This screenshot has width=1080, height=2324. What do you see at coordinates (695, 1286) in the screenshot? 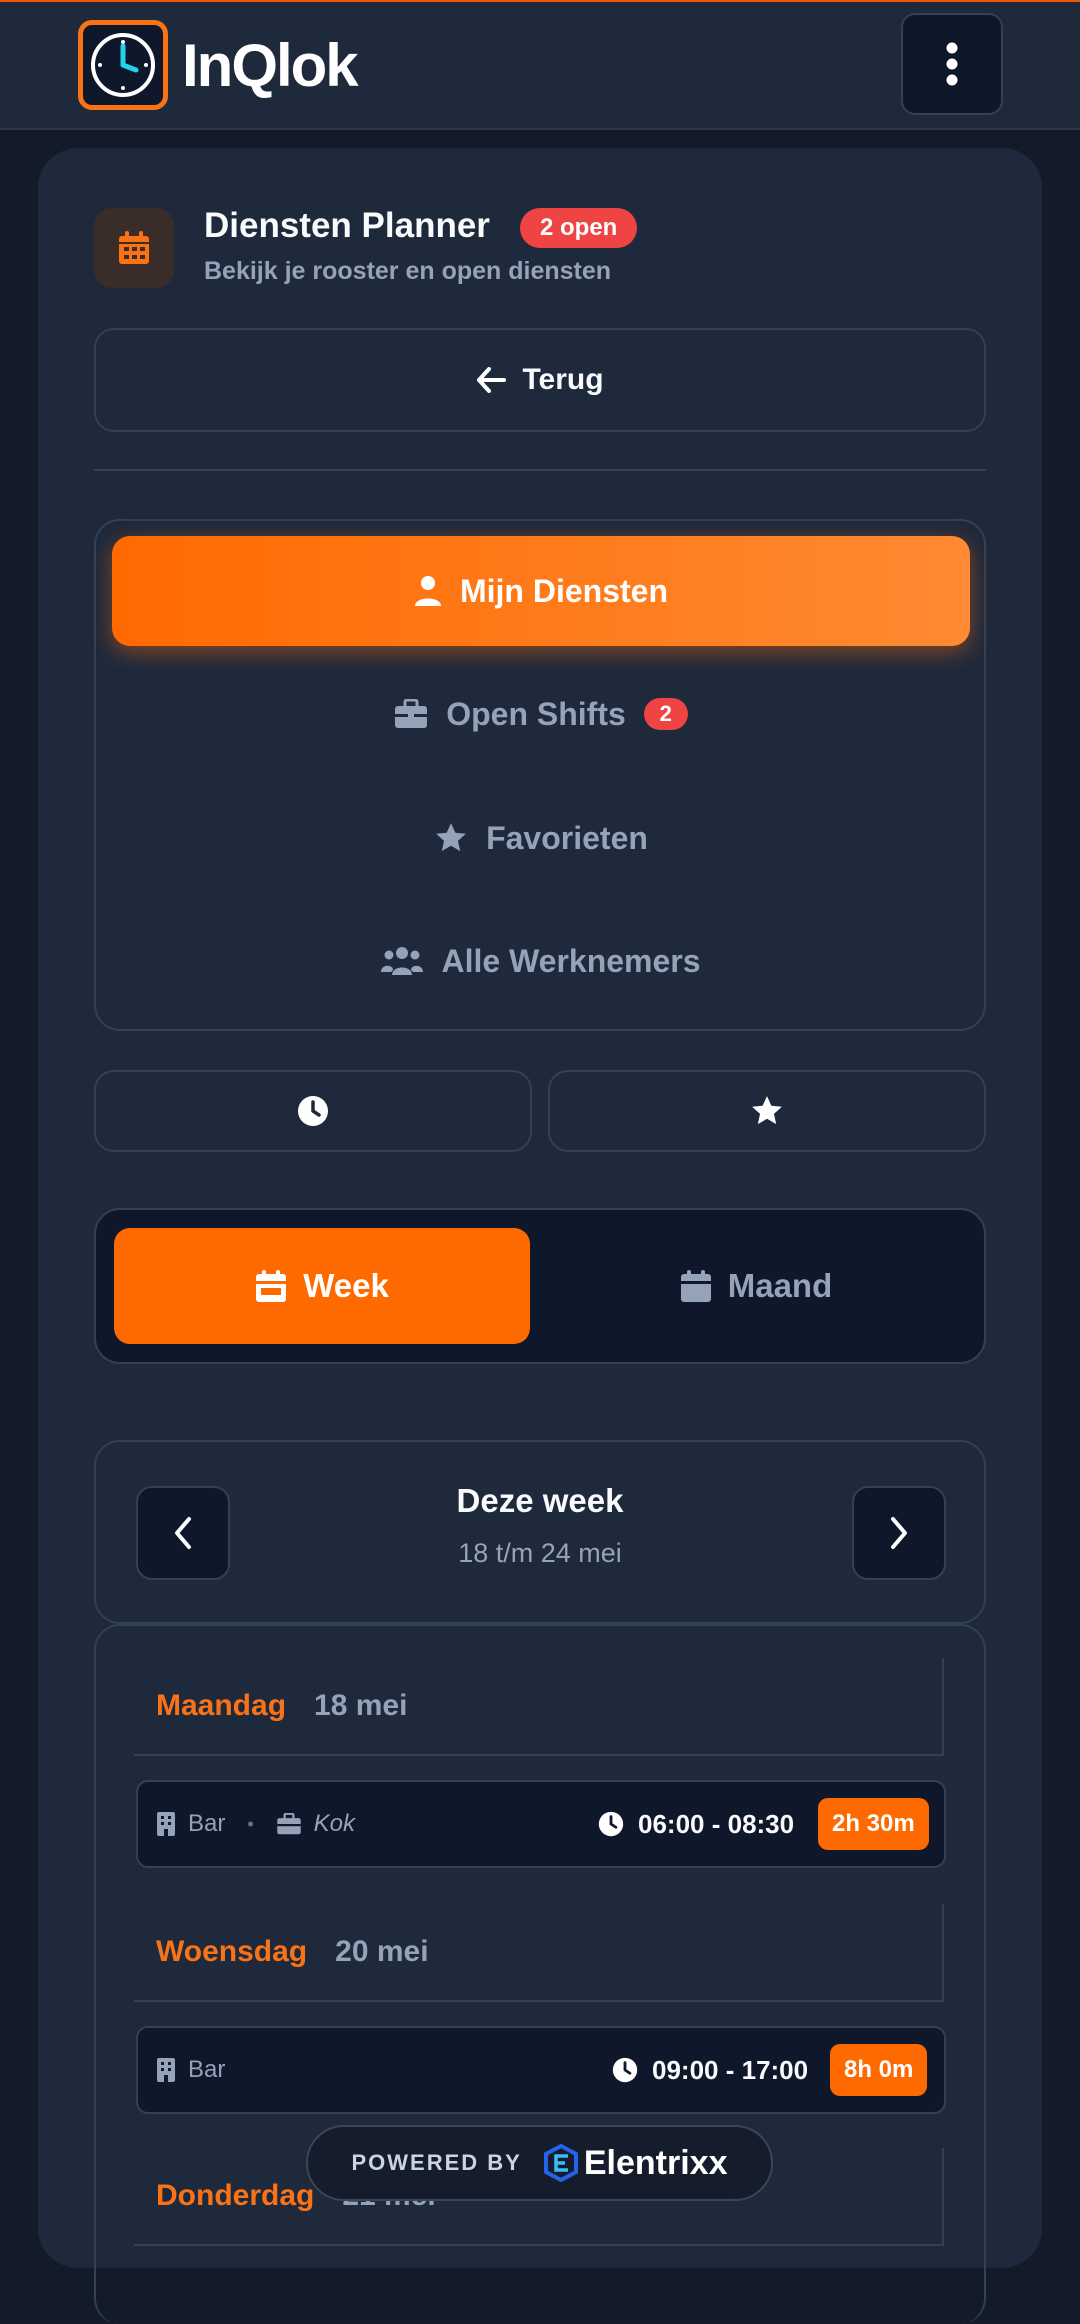
I see `calendar-month-icon` at bounding box center [695, 1286].